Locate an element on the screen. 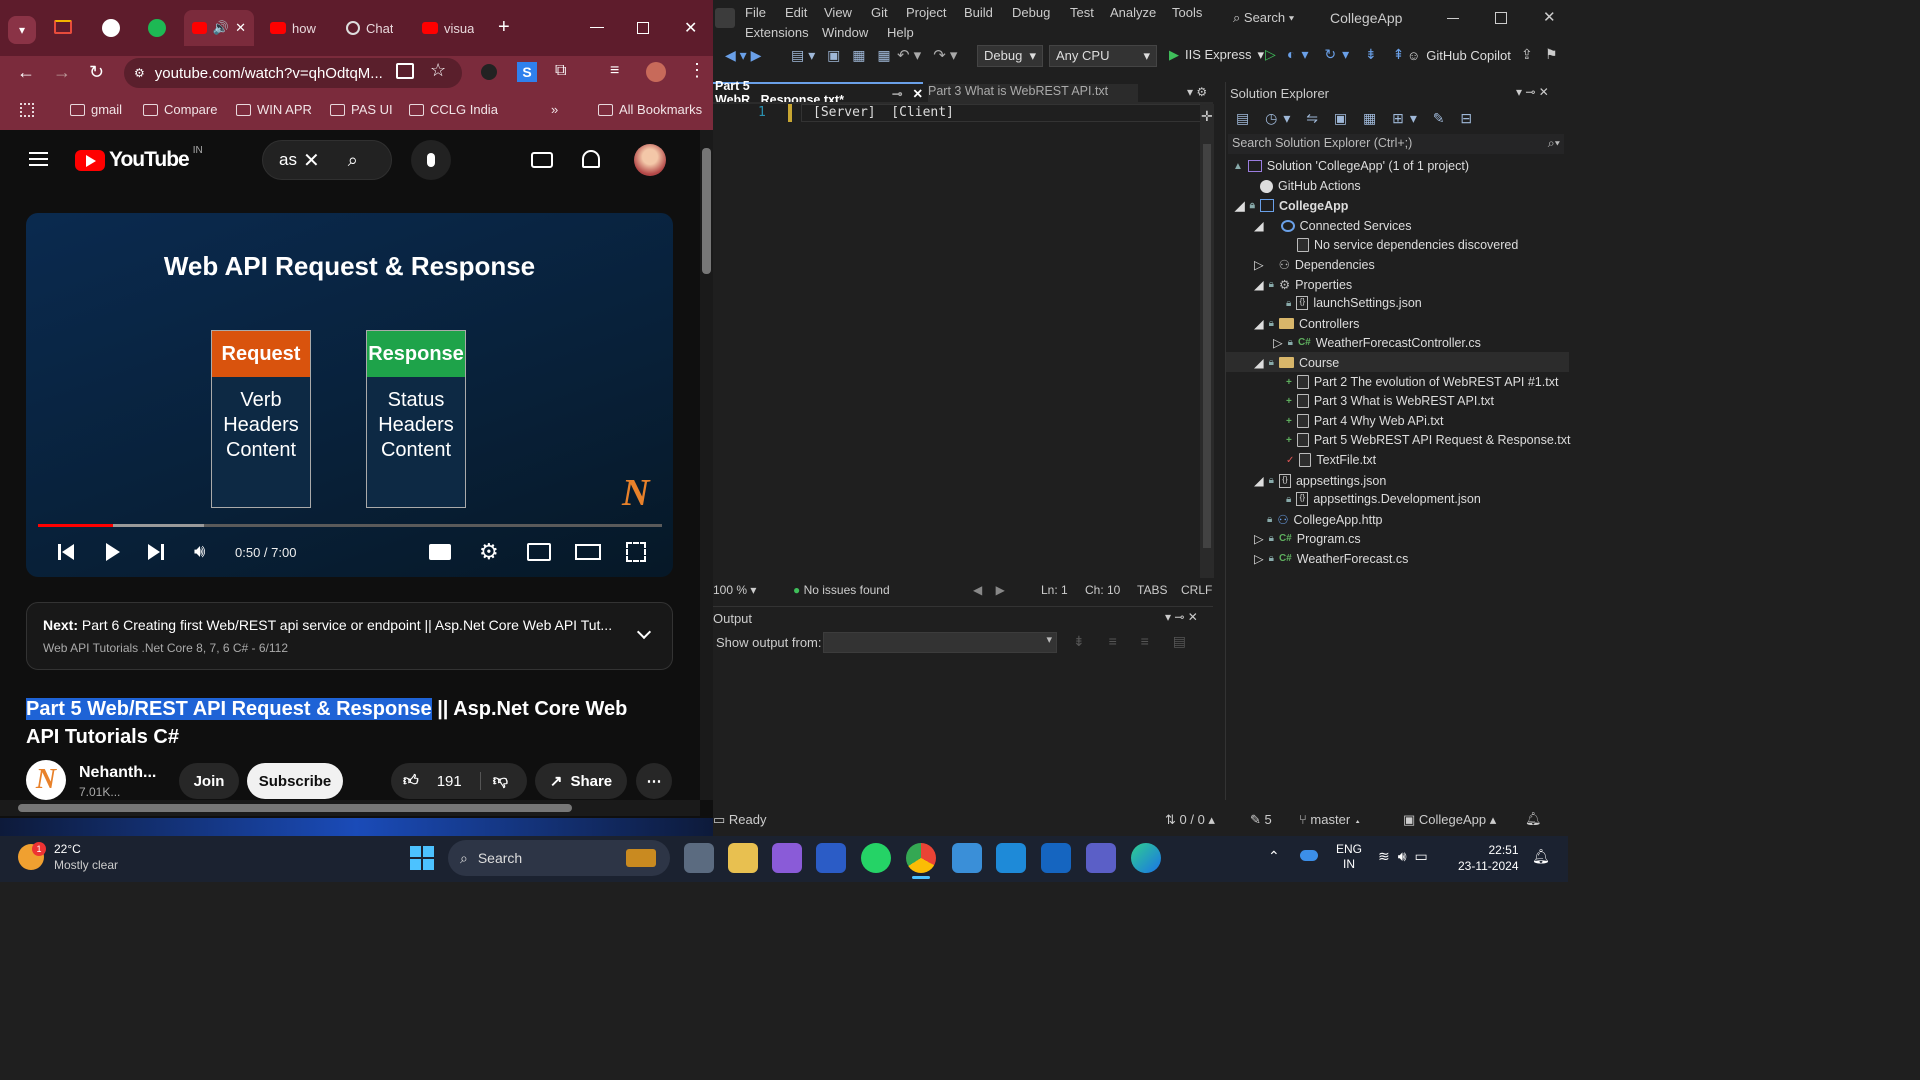 The image size is (1920, 1080). split-icon: ✛ is located at coordinates (1207, 116).